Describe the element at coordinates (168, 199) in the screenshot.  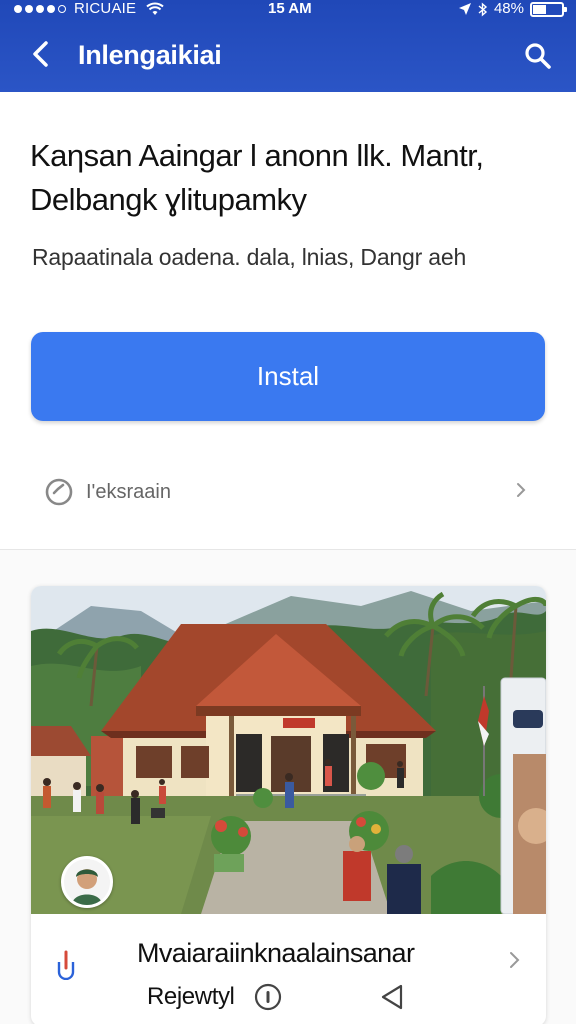
I see `page-title-line-2: Delbangk ɣlitupamky` at that location.